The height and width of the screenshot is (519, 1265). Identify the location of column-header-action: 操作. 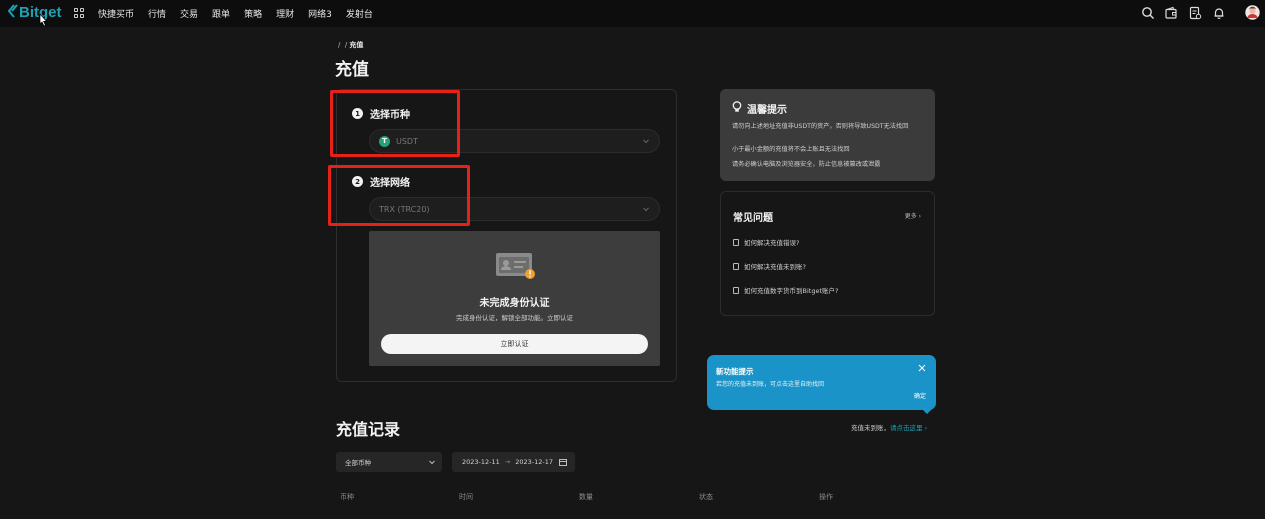
(826, 497).